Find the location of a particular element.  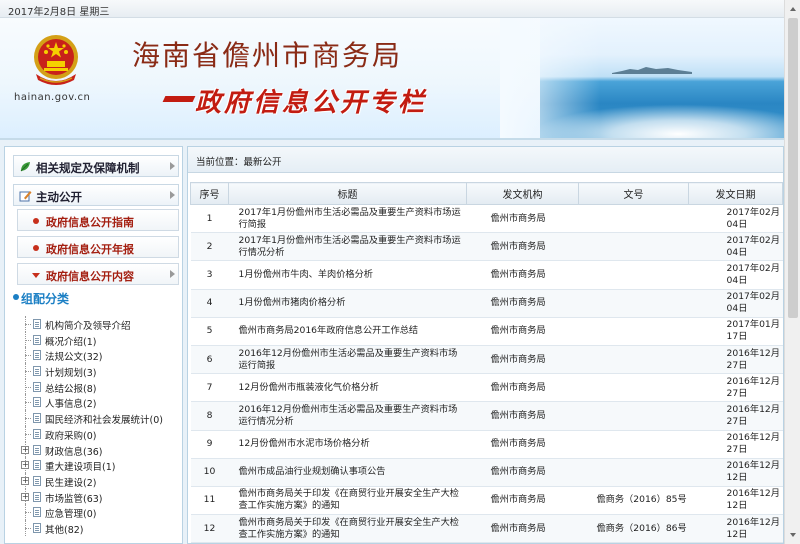

row-title-link: 2016年12月份儋州市生活必需品及重要生产资料市场运行情况分析 is located at coordinates (347, 416).